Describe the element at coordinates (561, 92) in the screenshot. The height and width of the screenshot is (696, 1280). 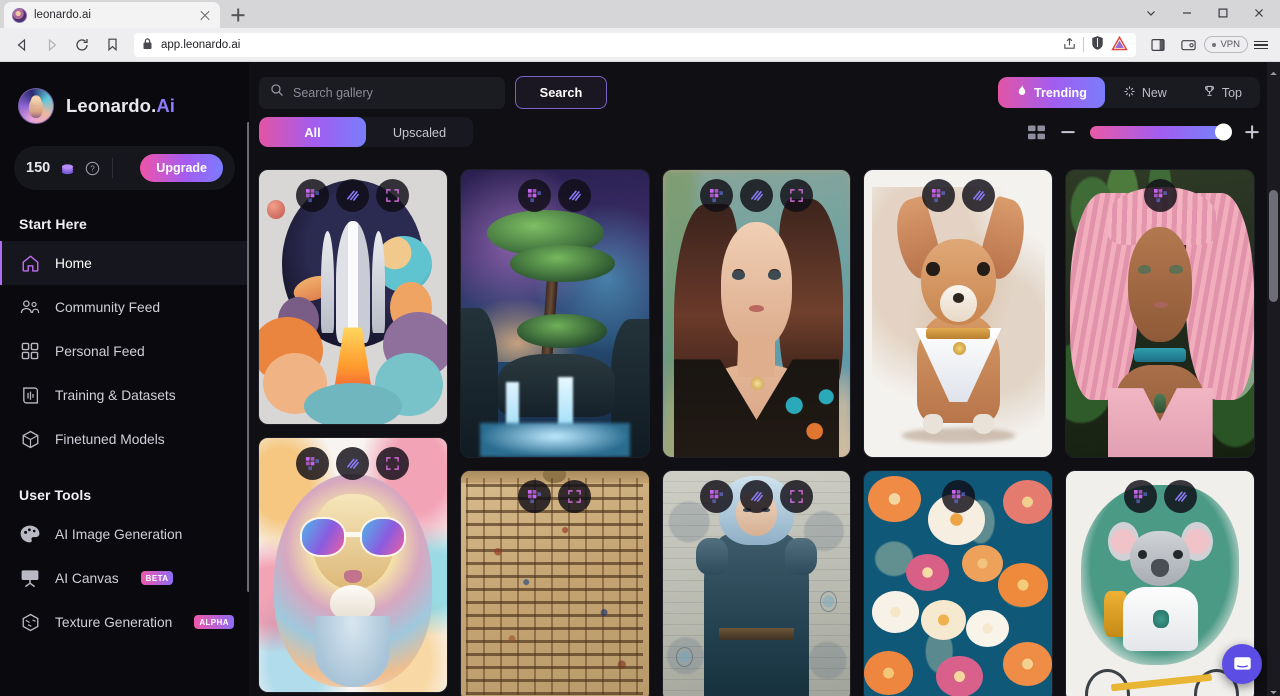
I see `search-button: Search` at that location.